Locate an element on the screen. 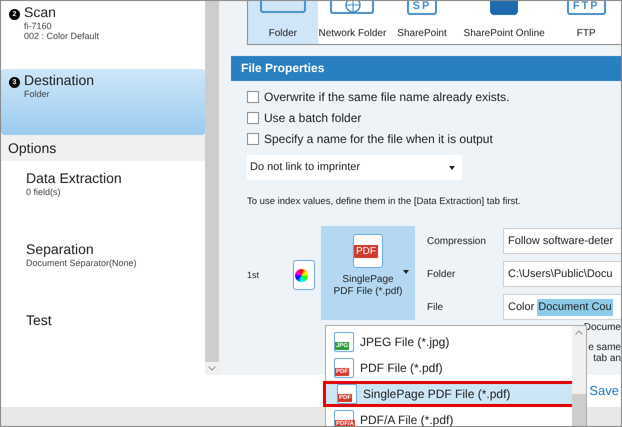 This screenshot has height=427, width=622. checkbox-option: Overwrite if the same file name already exists. is located at coordinates (434, 97).